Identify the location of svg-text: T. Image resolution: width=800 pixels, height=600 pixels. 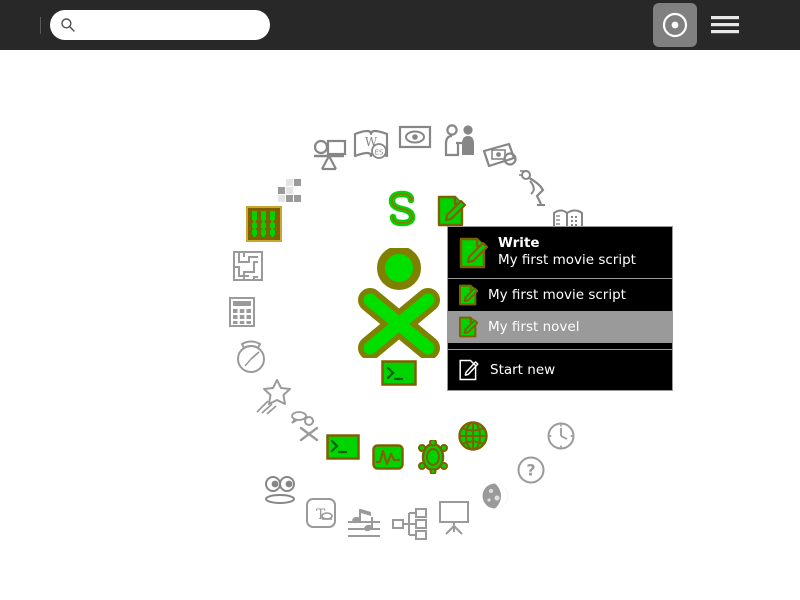
(321, 515).